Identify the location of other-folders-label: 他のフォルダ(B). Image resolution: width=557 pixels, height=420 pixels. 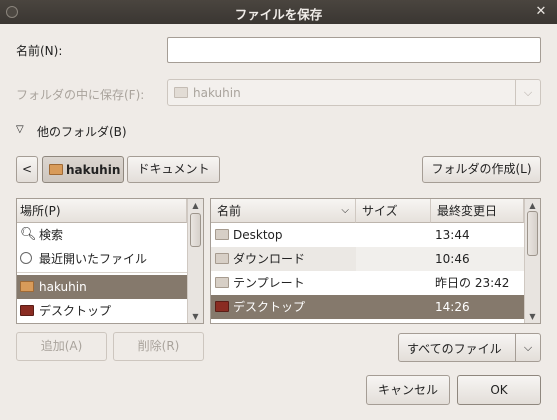
(82, 132).